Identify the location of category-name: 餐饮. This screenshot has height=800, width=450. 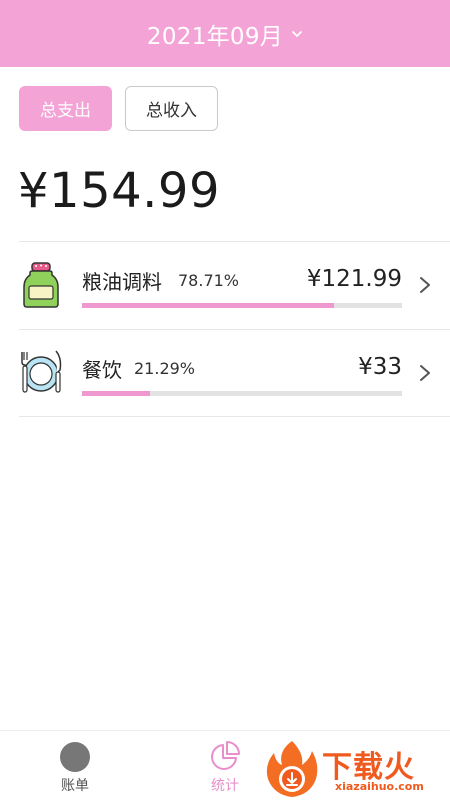
(102, 370).